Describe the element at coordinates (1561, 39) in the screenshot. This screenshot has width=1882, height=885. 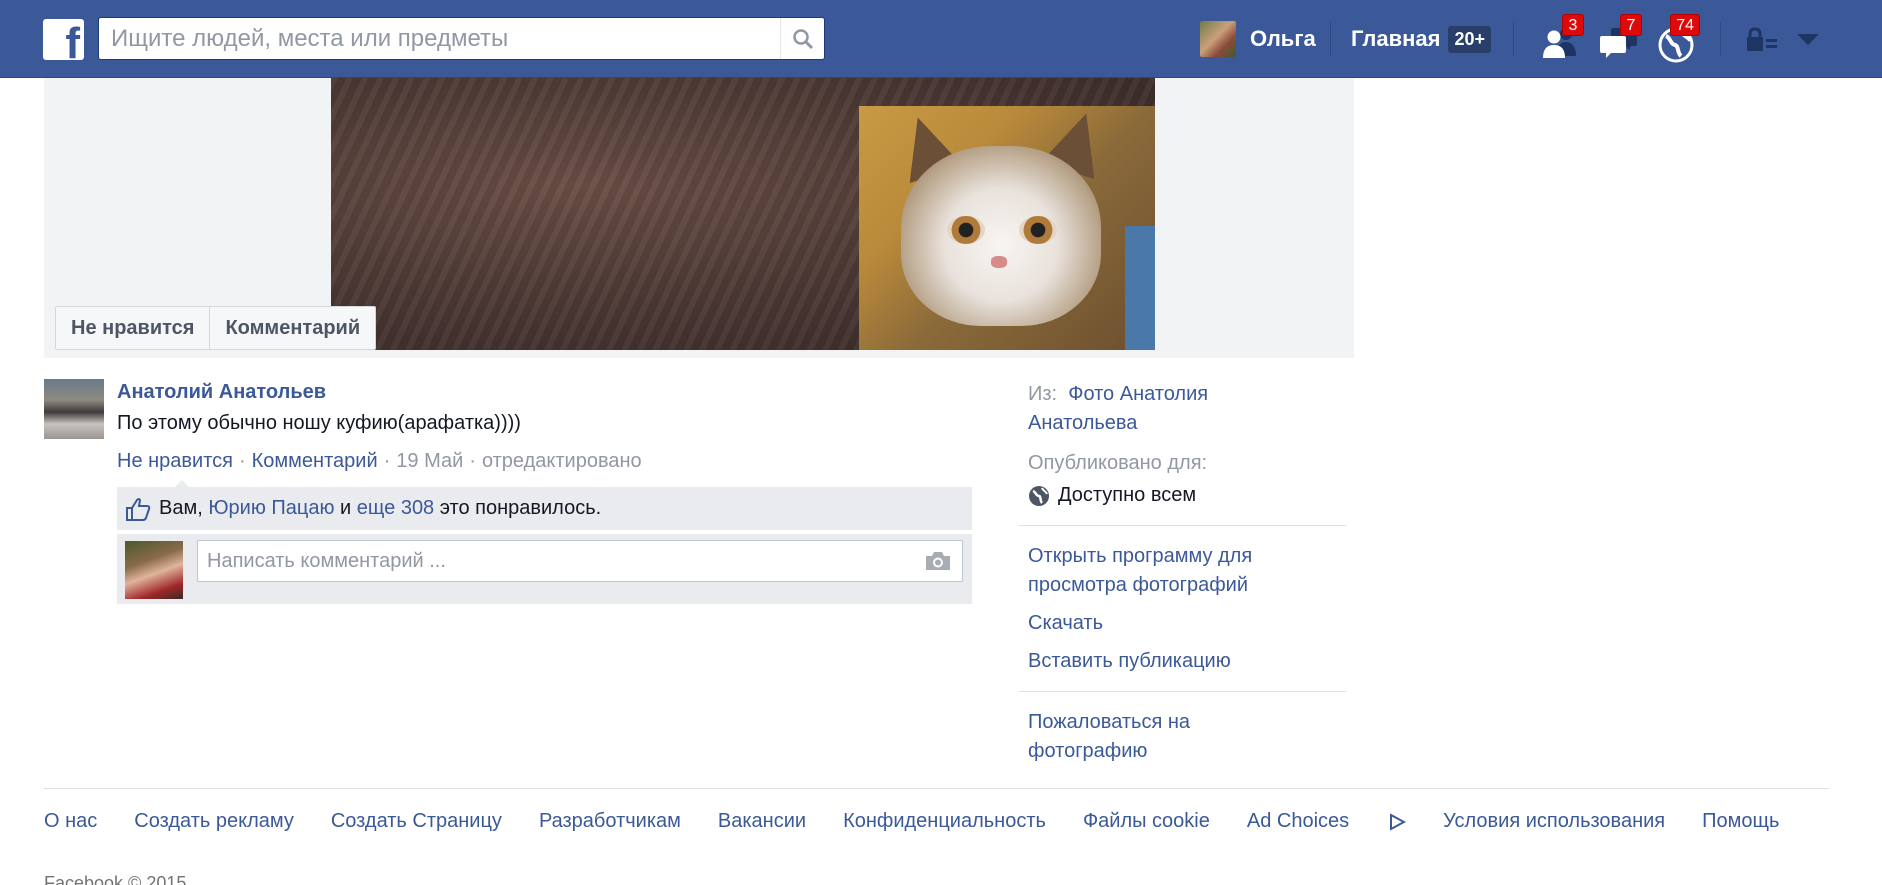
I see `friend-requests-jewel: 3` at that location.